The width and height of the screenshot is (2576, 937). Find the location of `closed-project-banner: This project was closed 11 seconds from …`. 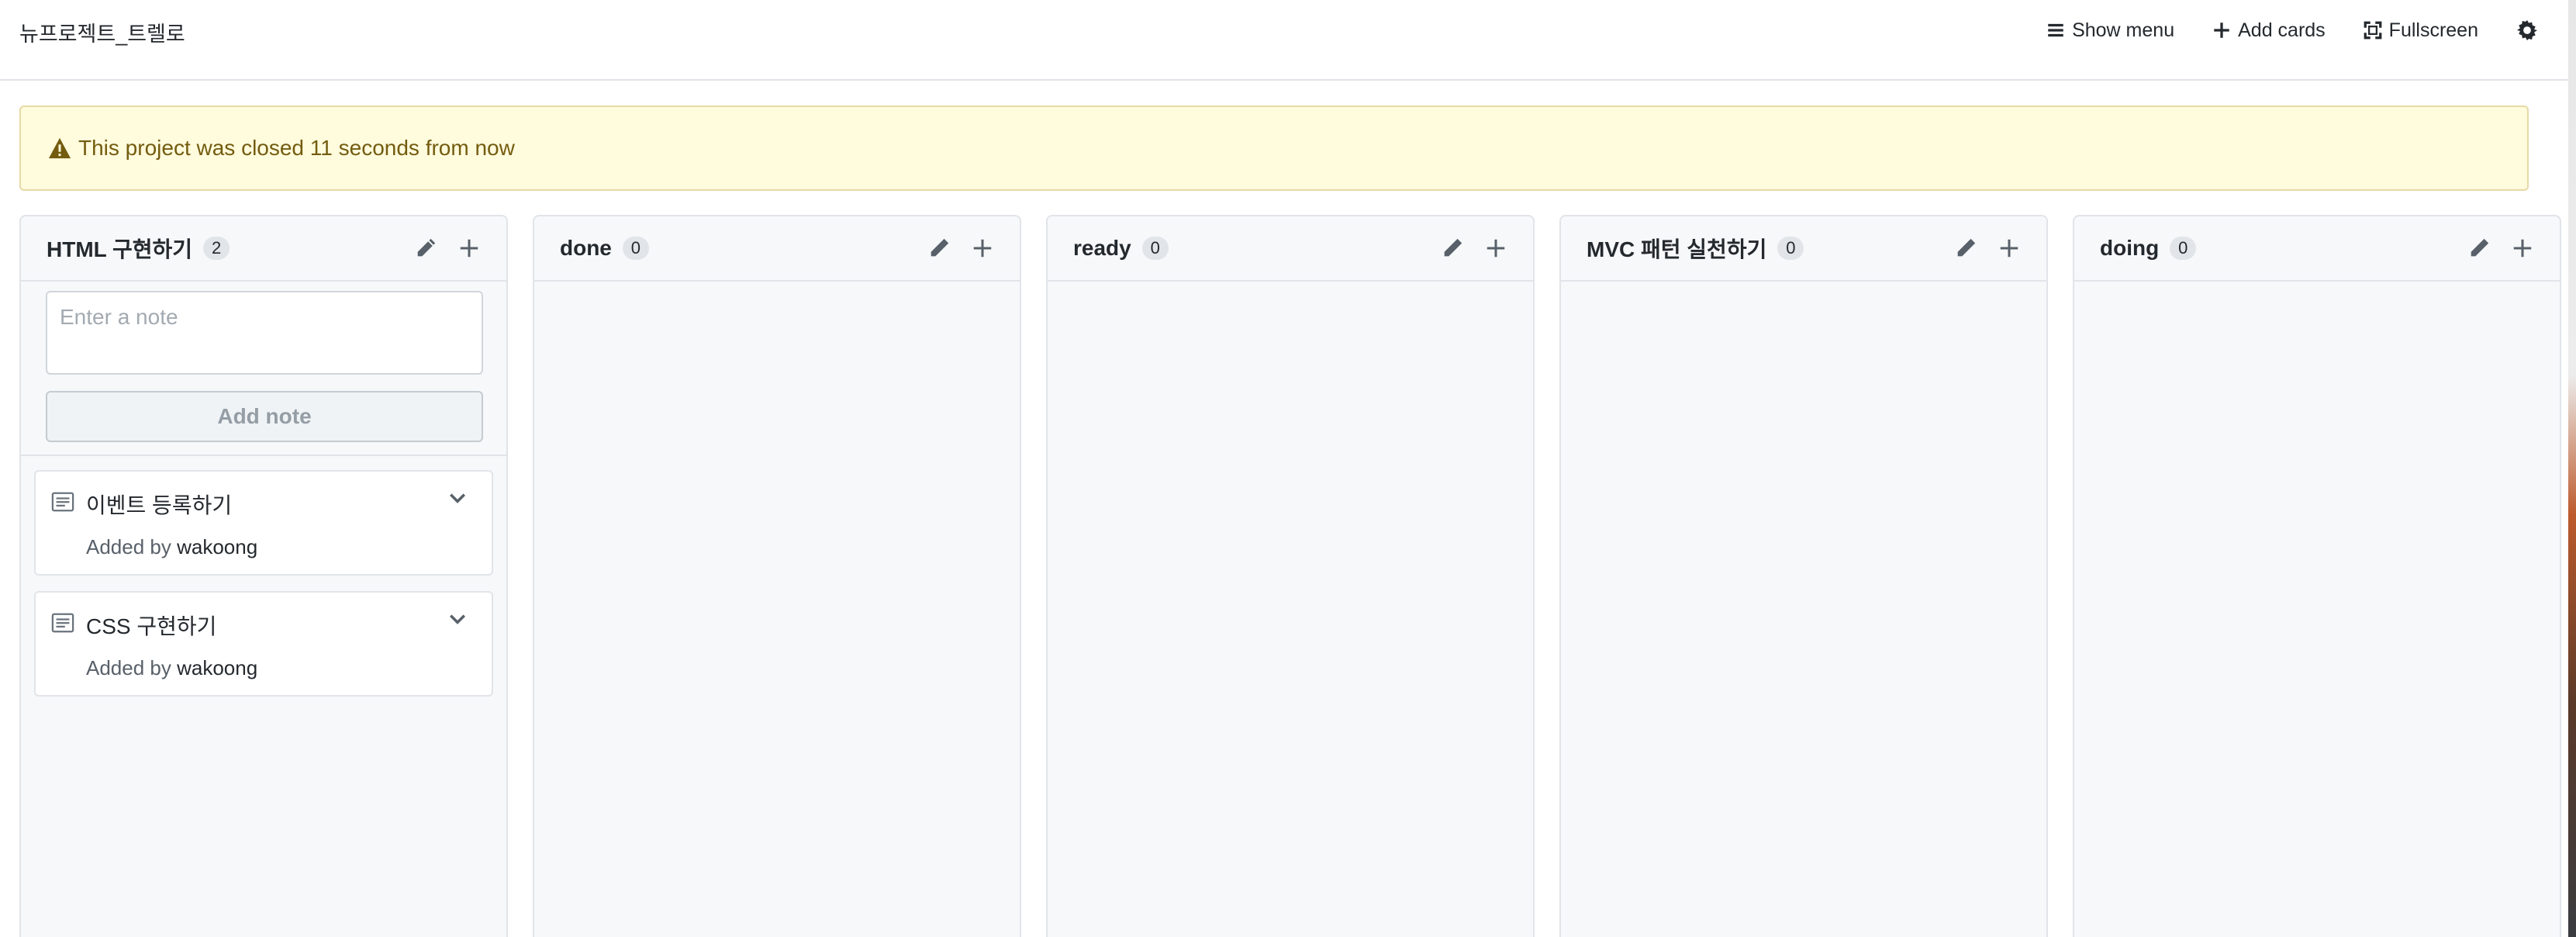

closed-project-banner: This project was closed 11 seconds from … is located at coordinates (1274, 148).